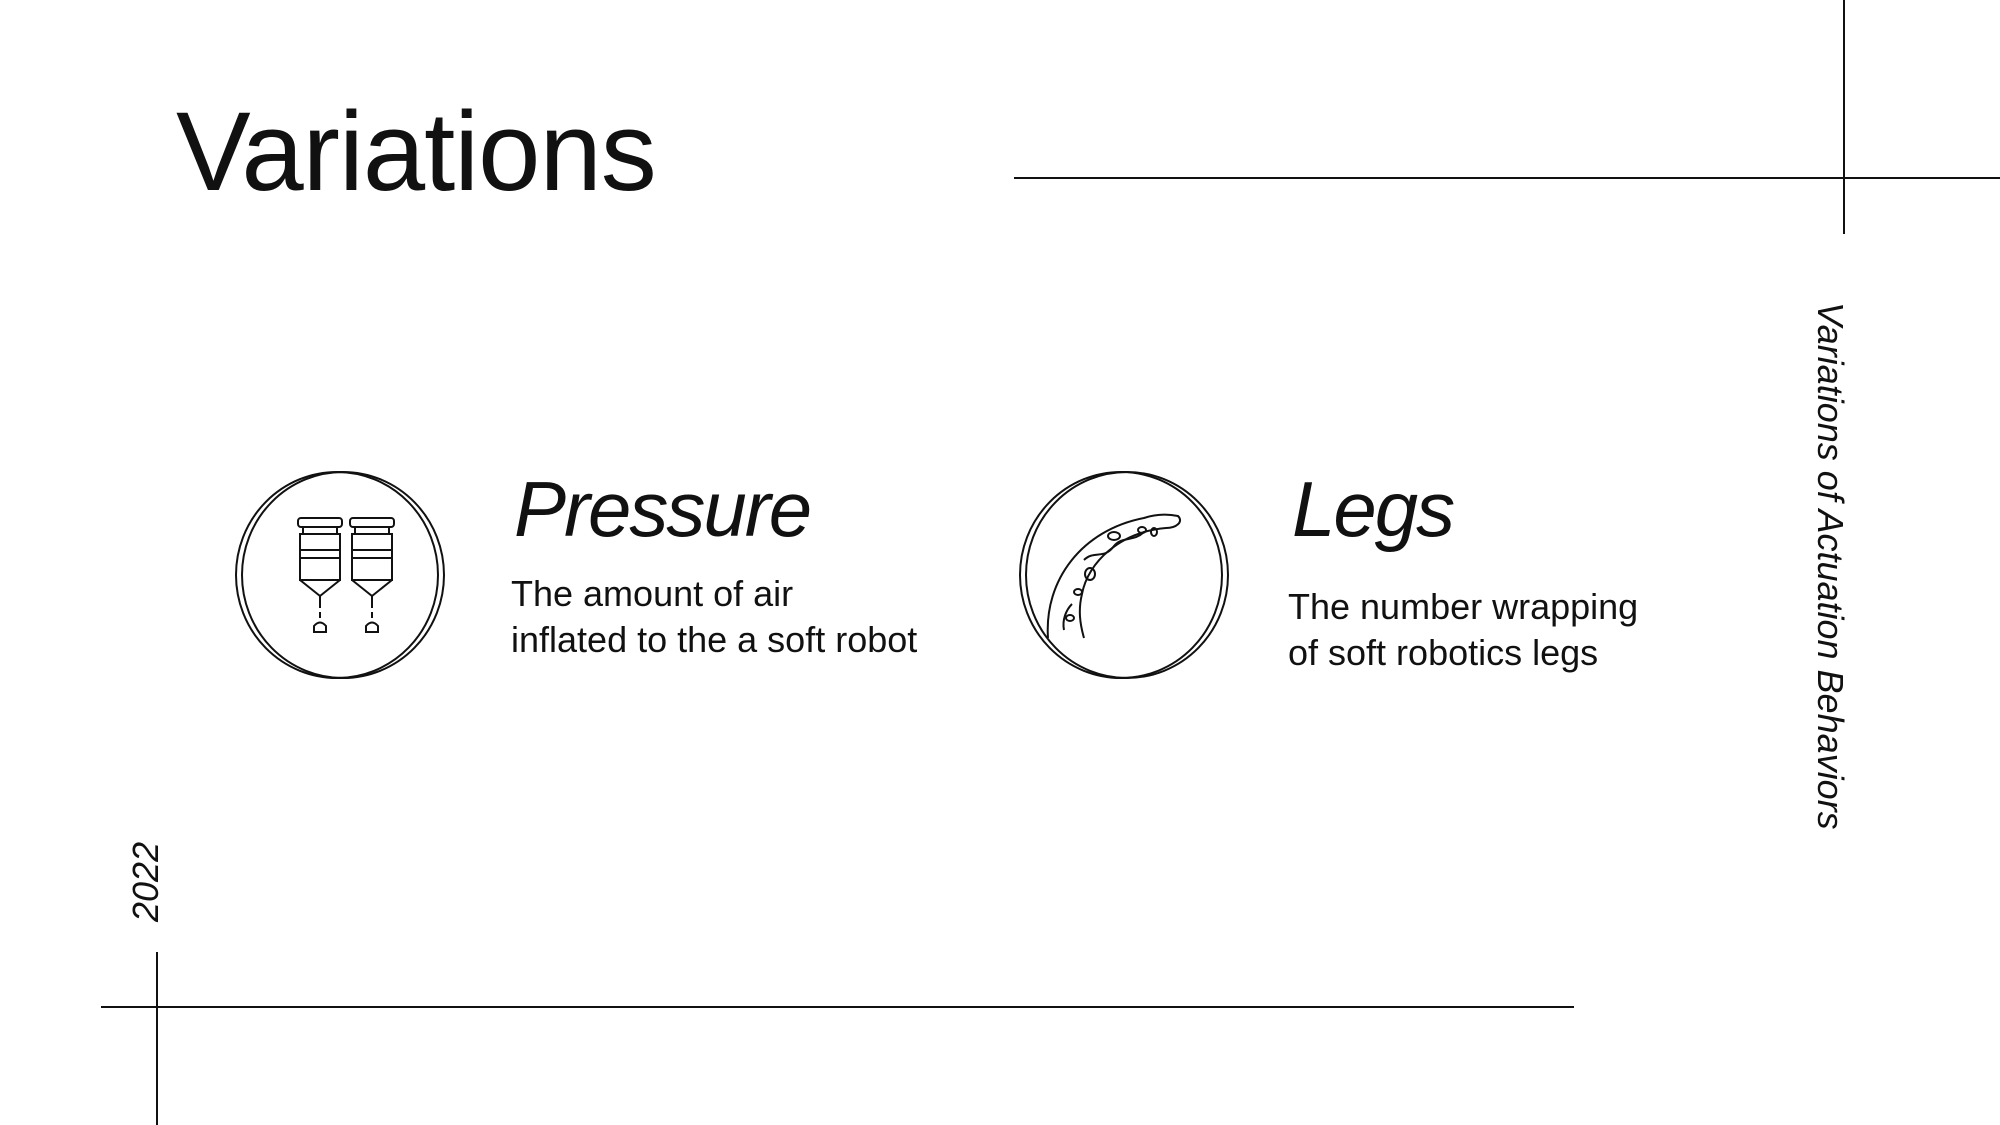 The image size is (2000, 1125). I want to click on year-label: 2022, so click(145, 881).